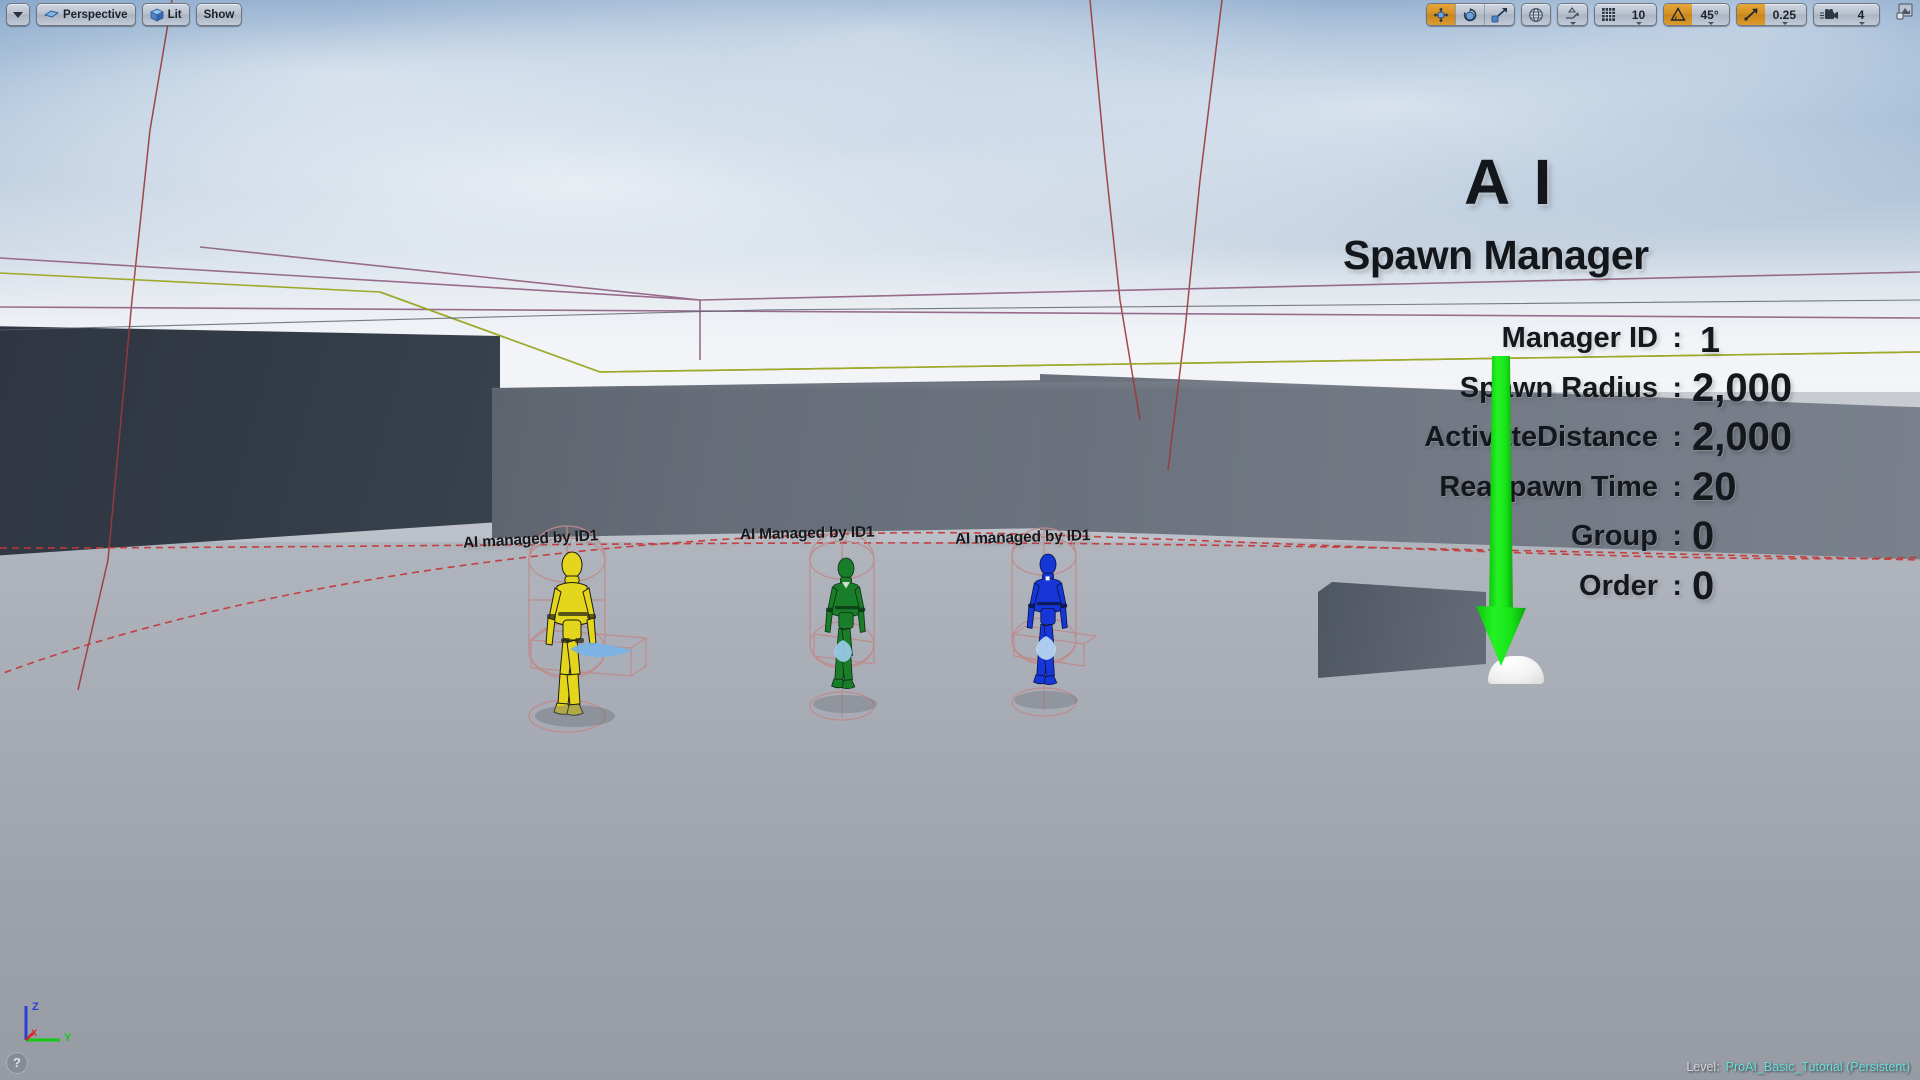 The image size is (1920, 1080). I want to click on show-flags-button: Show, so click(219, 14).